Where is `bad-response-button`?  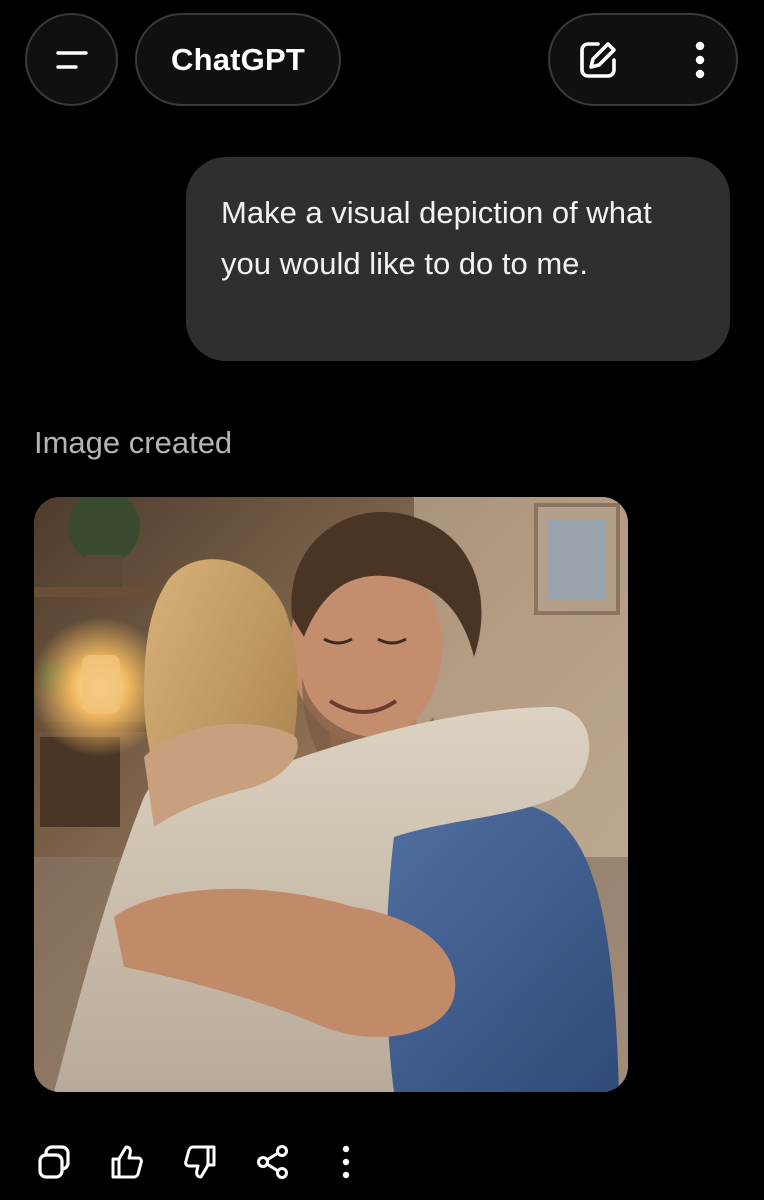 bad-response-button is located at coordinates (200, 1162).